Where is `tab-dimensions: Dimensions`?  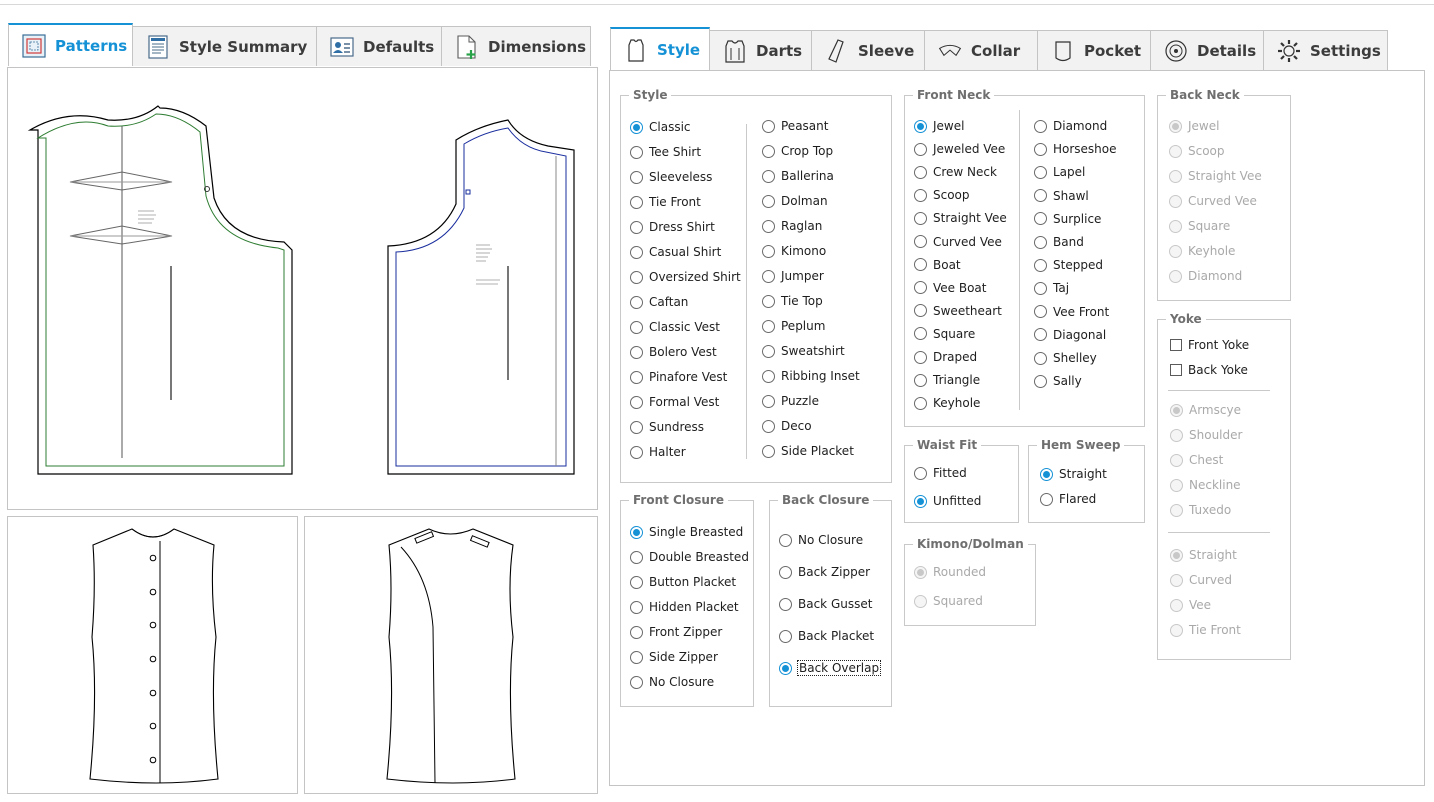
tab-dimensions: Dimensions is located at coordinates (516, 46).